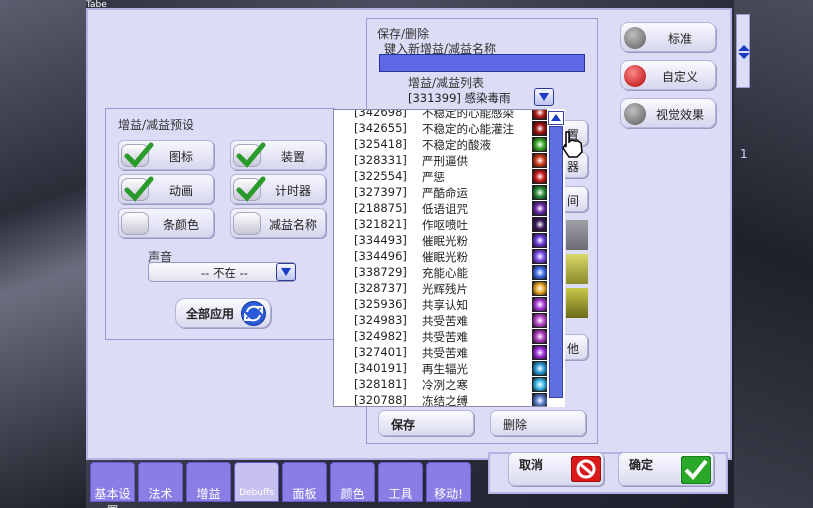  What do you see at coordinates (556, 469) in the screenshot?
I see `cancel-button: 取消` at bounding box center [556, 469].